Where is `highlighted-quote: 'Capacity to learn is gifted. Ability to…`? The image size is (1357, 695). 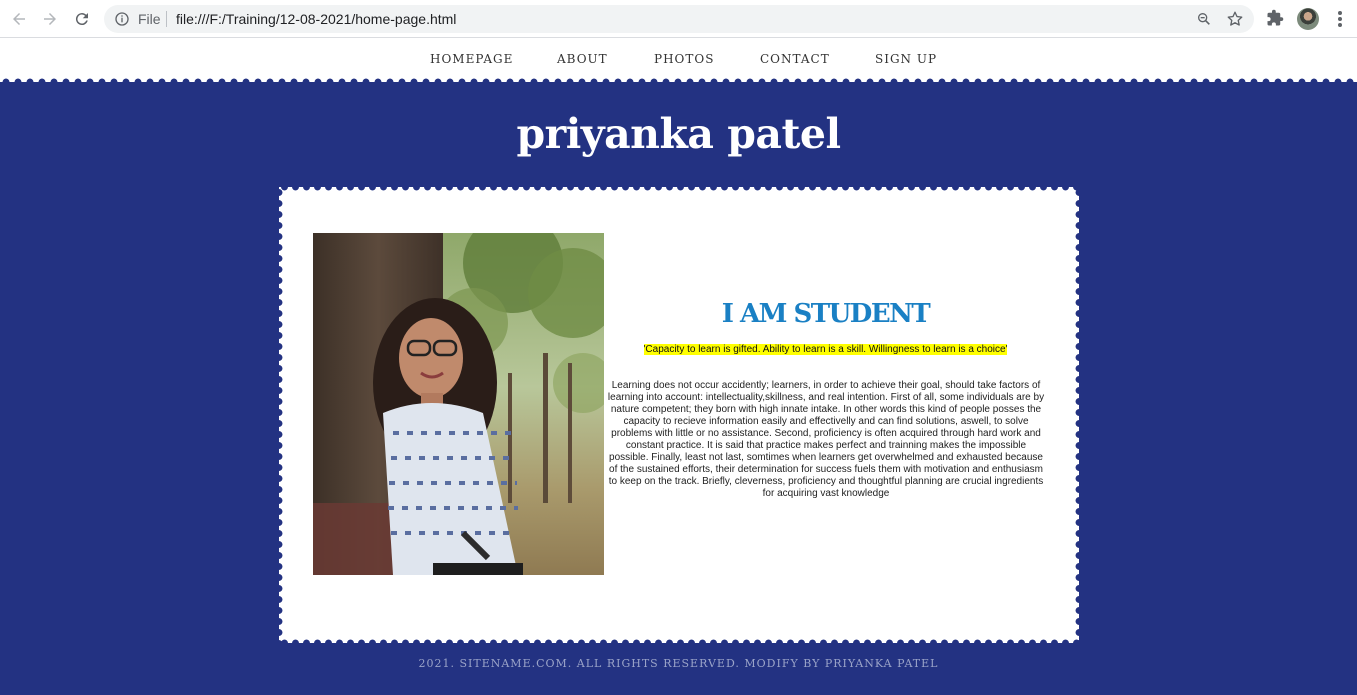
highlighted-quote: 'Capacity to learn is gifted. Ability to… is located at coordinates (825, 349).